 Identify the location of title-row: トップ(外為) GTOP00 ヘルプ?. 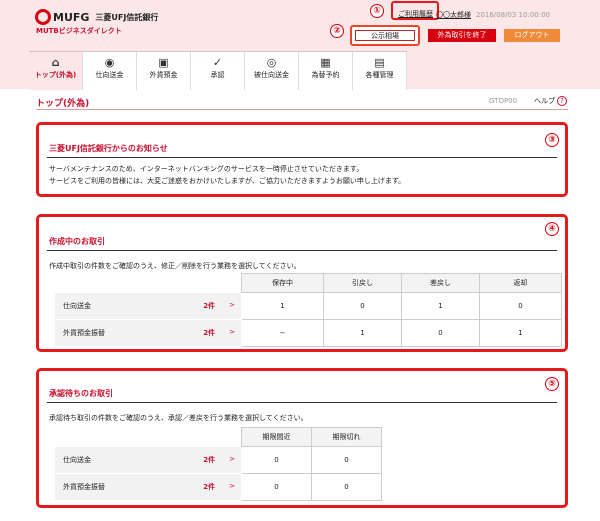
(302, 103).